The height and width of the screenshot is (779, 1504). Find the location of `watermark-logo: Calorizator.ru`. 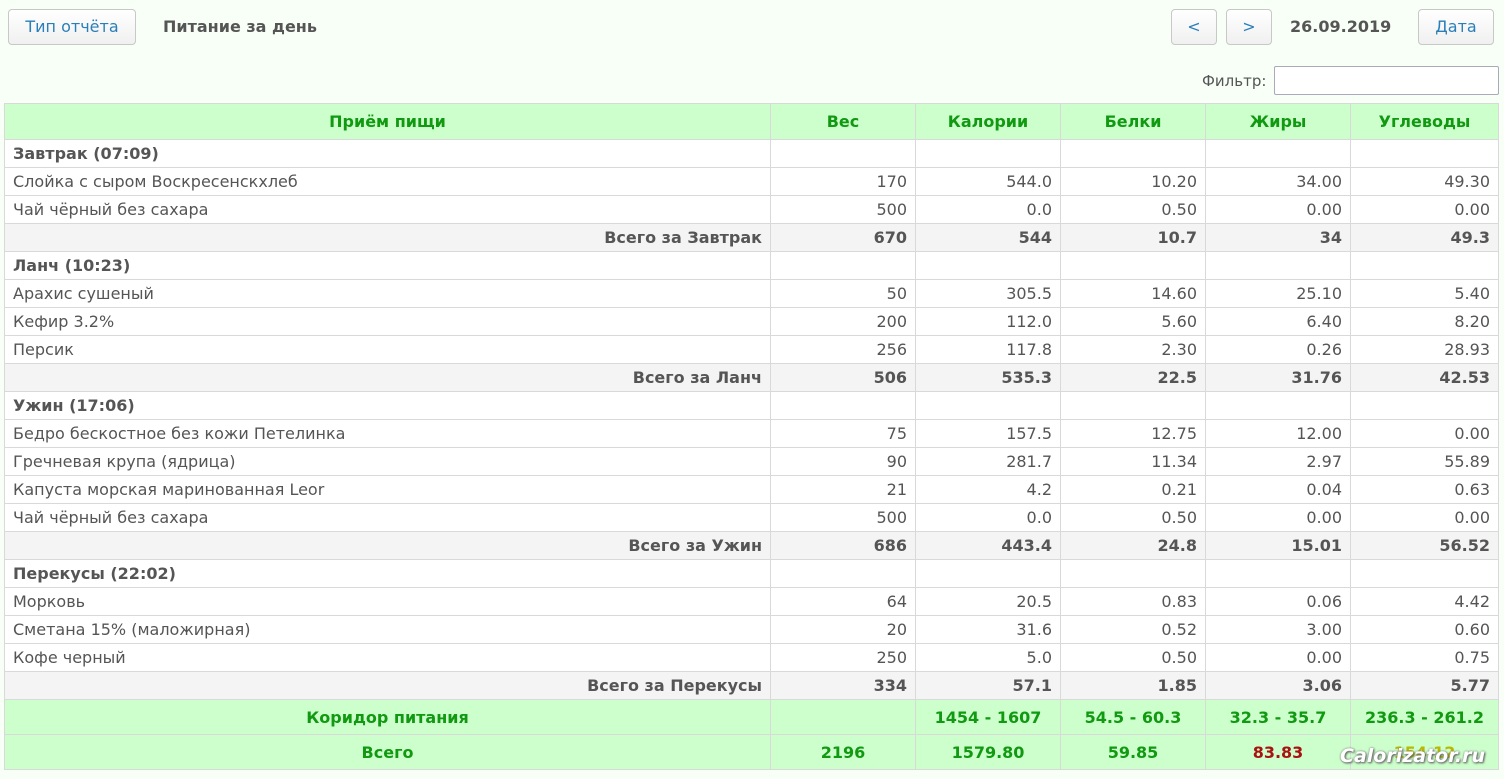

watermark-logo: Calorizator.ru is located at coordinates (1413, 756).